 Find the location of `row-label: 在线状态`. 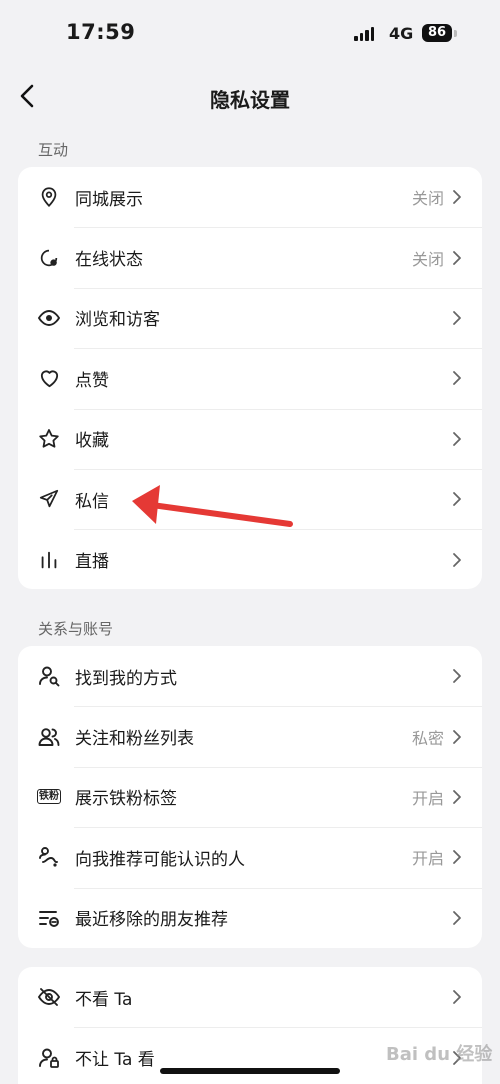

row-label: 在线状态 is located at coordinates (109, 260).